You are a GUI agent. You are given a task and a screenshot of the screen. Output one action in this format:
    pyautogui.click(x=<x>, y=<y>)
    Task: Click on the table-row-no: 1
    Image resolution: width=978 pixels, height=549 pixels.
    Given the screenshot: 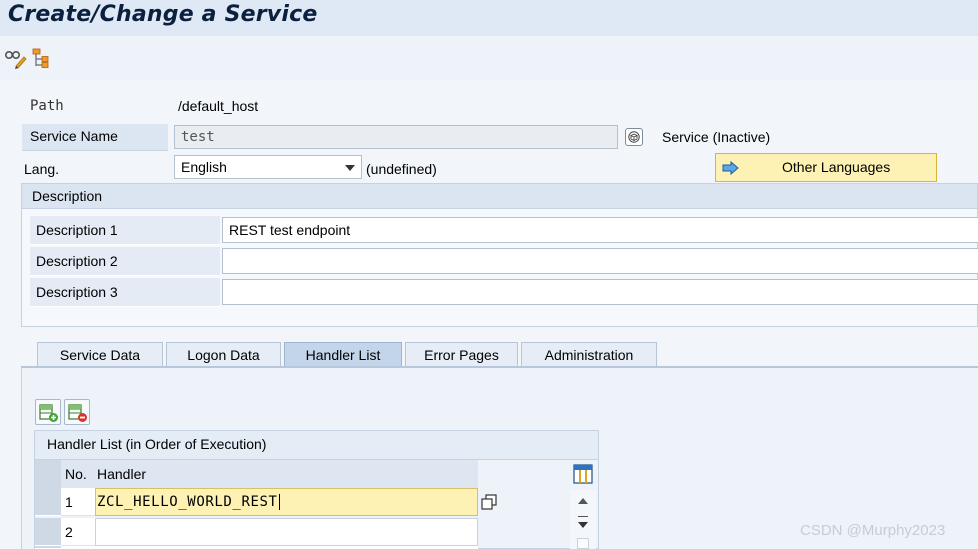 What is the action you would take?
    pyautogui.click(x=78, y=502)
    